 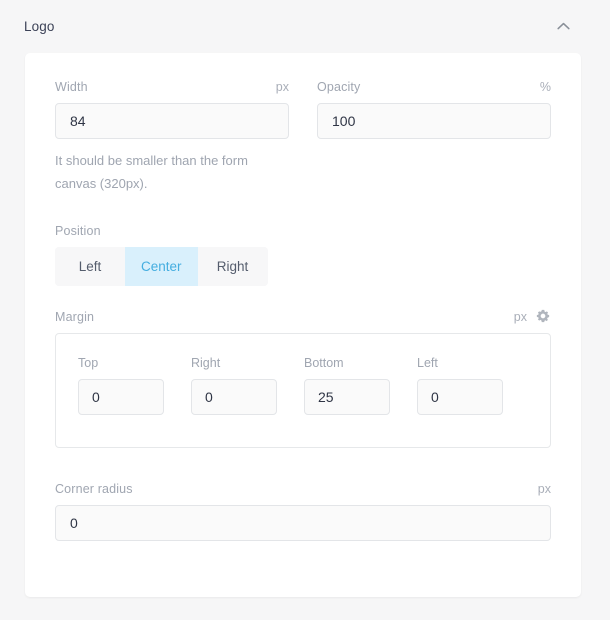 I want to click on opacity-field-head: Opacity %, so click(x=434, y=87).